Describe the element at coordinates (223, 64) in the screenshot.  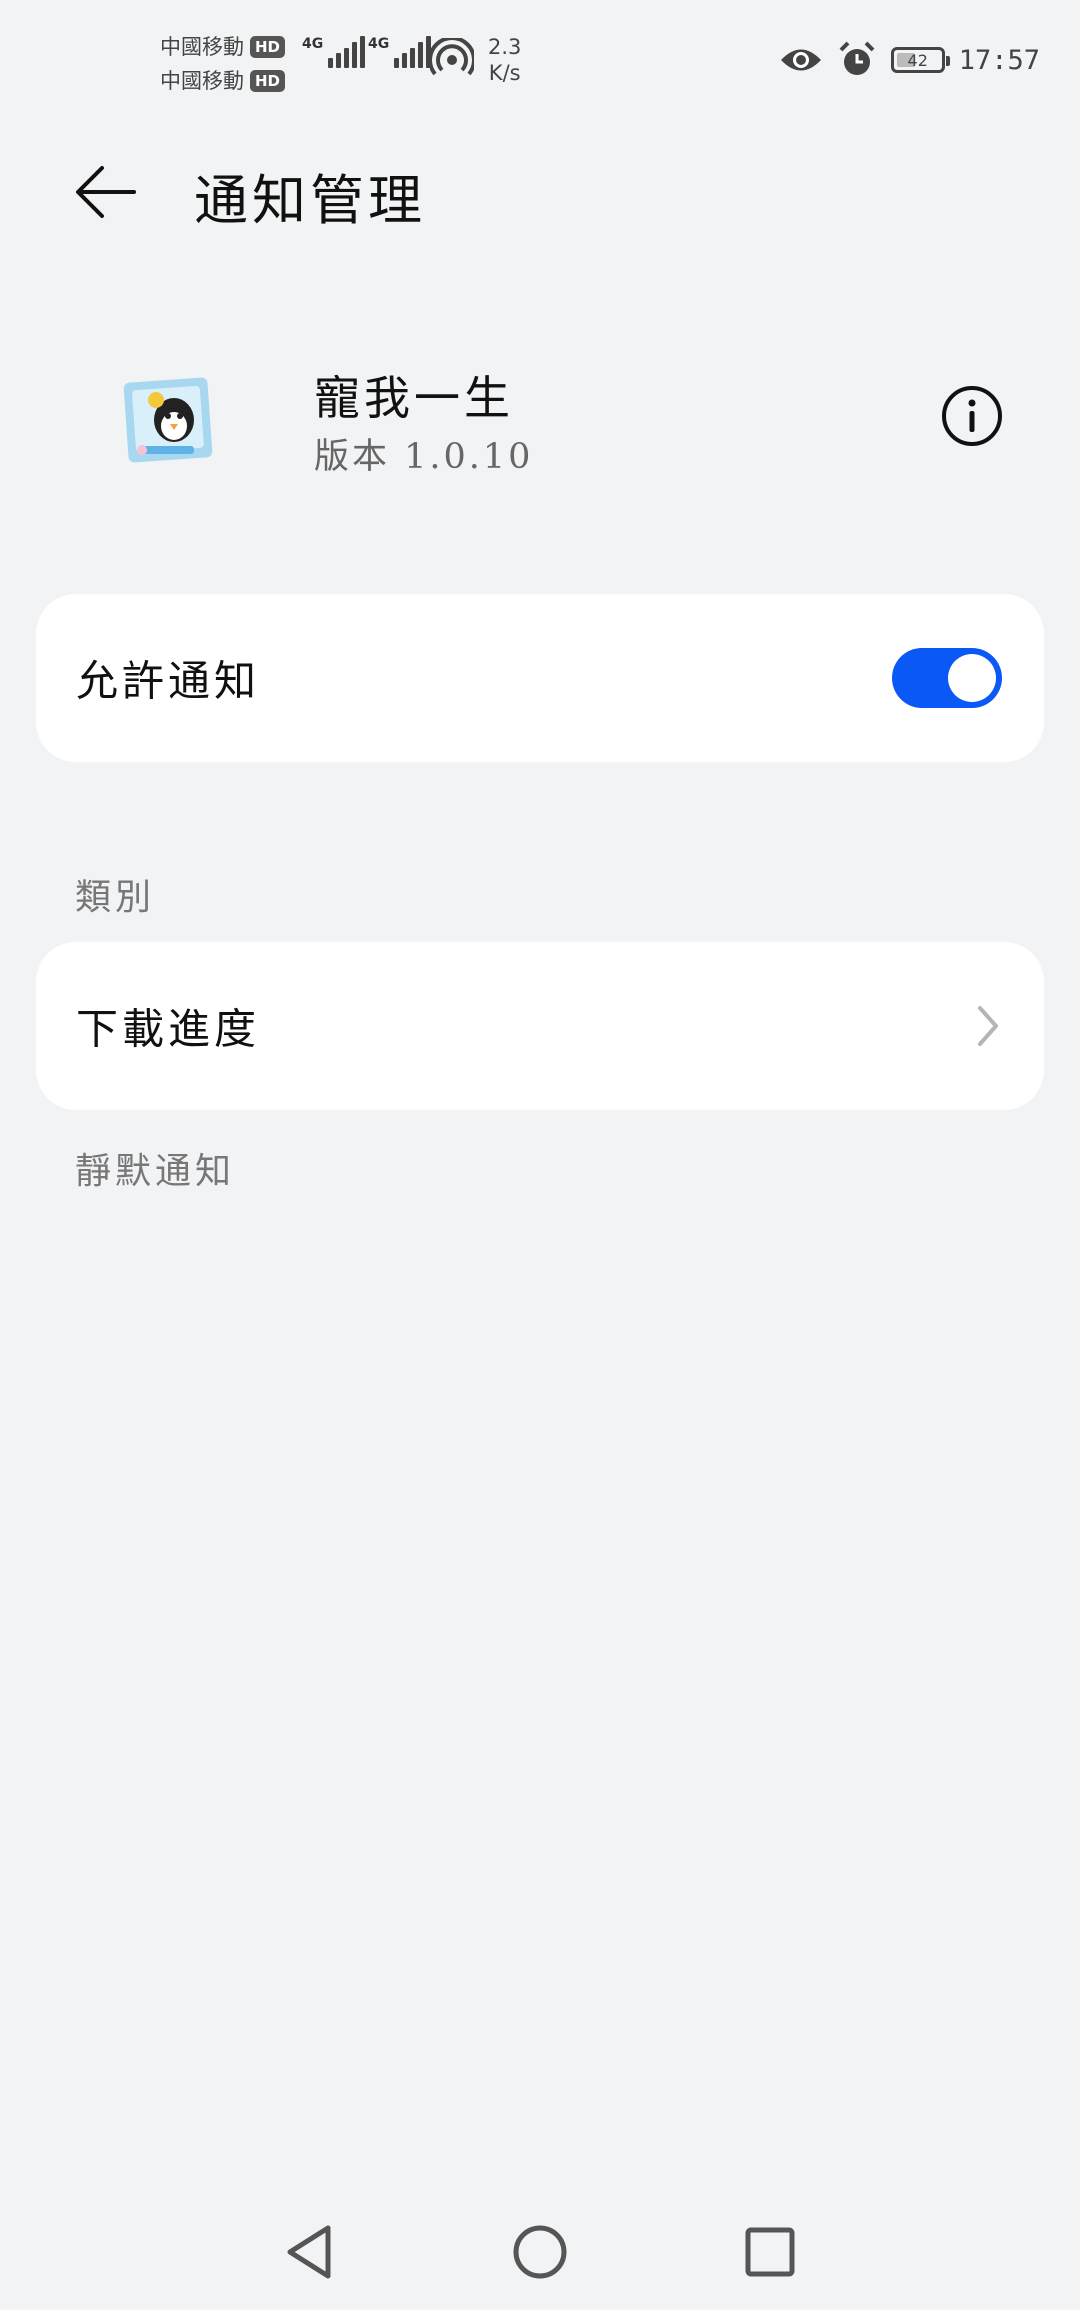
I see `carrier-info: 中國移動 HD 中國移動 HD` at that location.